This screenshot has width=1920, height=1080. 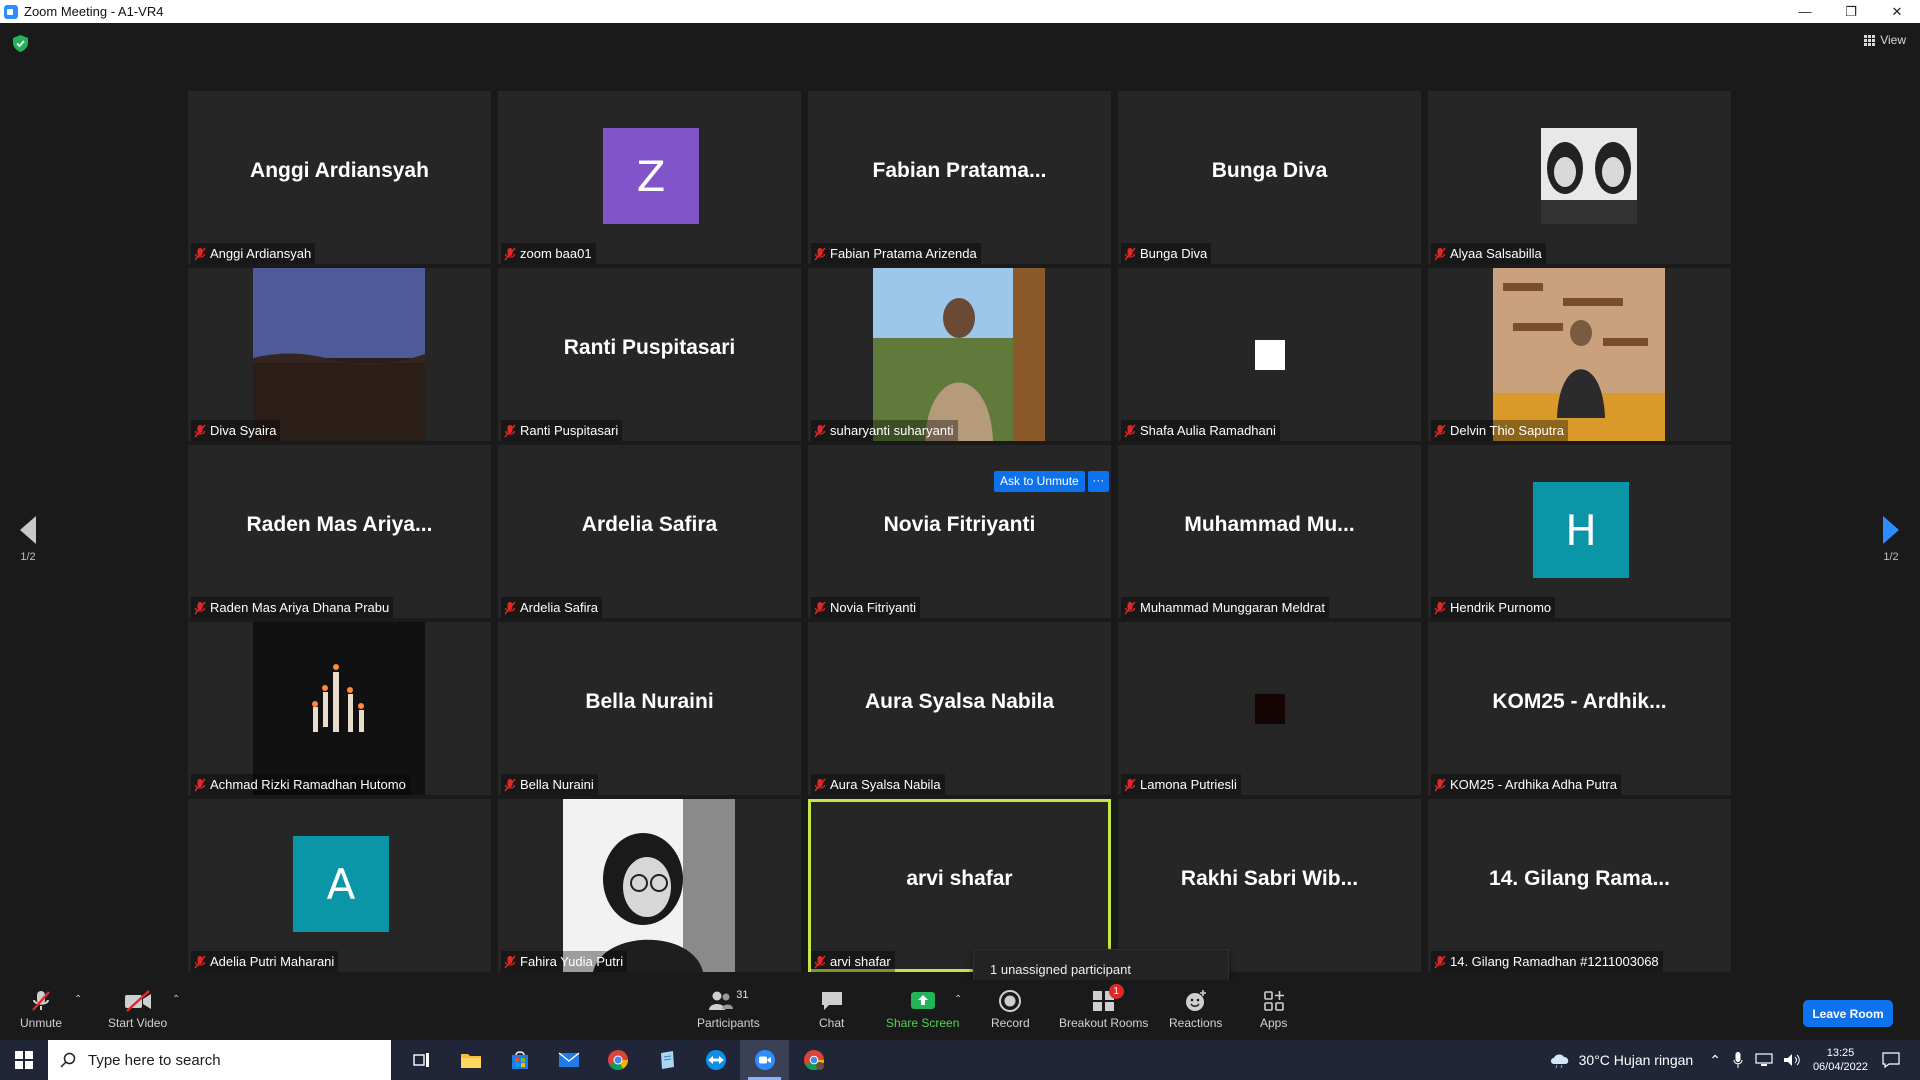 What do you see at coordinates (421, 1060) in the screenshot?
I see `task-view-button` at bounding box center [421, 1060].